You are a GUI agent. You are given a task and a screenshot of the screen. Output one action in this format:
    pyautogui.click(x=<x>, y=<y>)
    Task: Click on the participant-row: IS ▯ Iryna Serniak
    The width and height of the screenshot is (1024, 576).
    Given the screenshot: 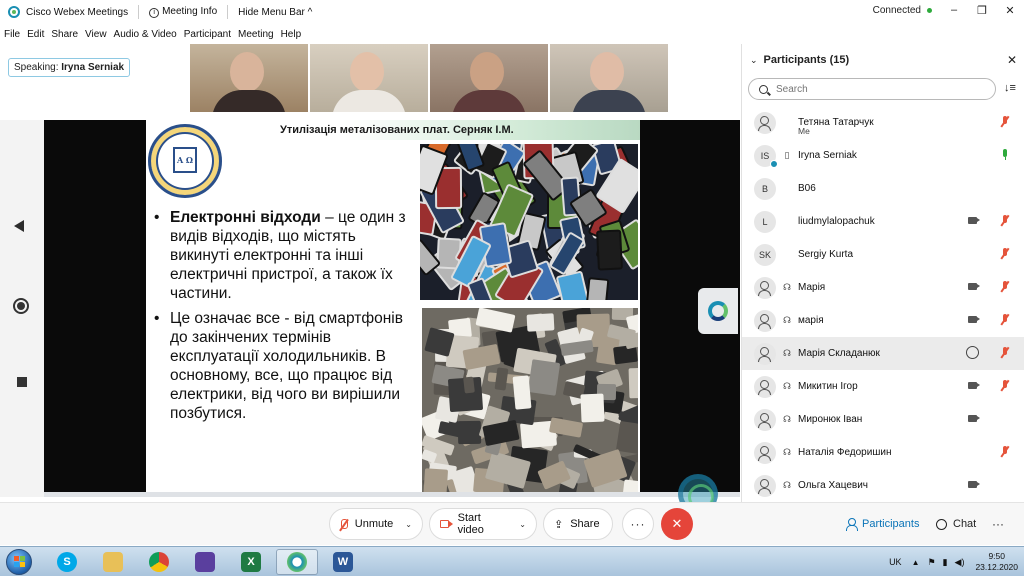 What is the action you would take?
    pyautogui.click(x=883, y=155)
    